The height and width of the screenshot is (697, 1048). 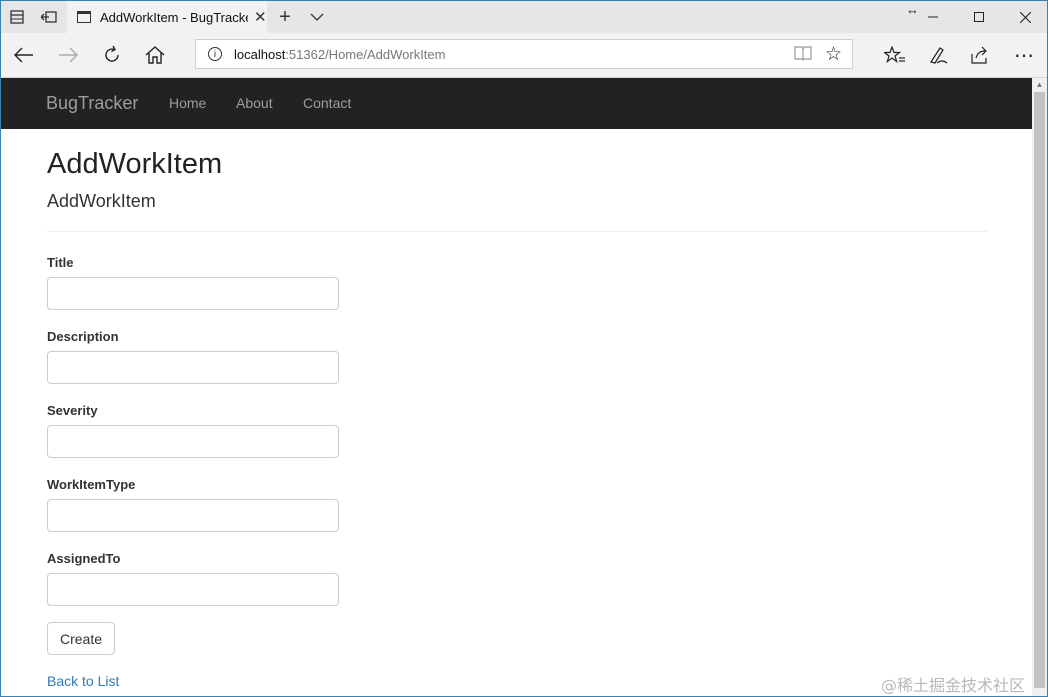 What do you see at coordinates (285, 17) in the screenshot?
I see `new-tab-icon: +` at bounding box center [285, 17].